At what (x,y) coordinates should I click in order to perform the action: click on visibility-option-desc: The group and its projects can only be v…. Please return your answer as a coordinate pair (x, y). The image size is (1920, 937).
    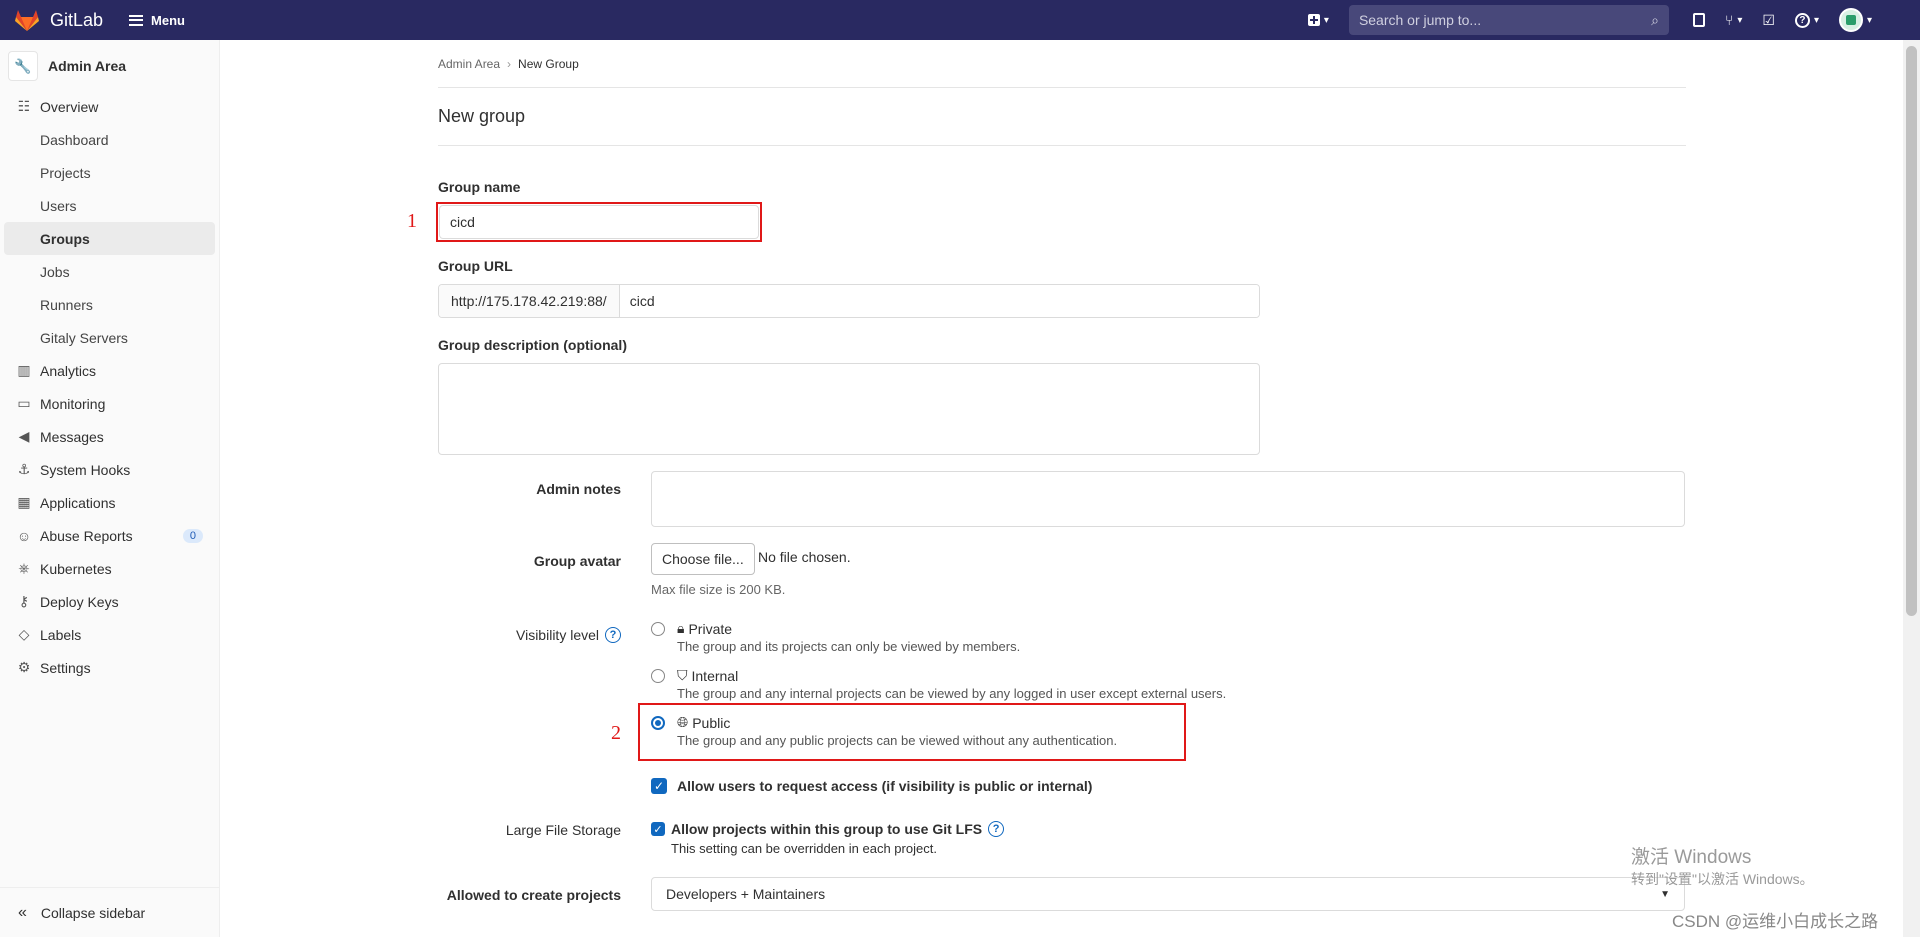
    Looking at the image, I should click on (849, 646).